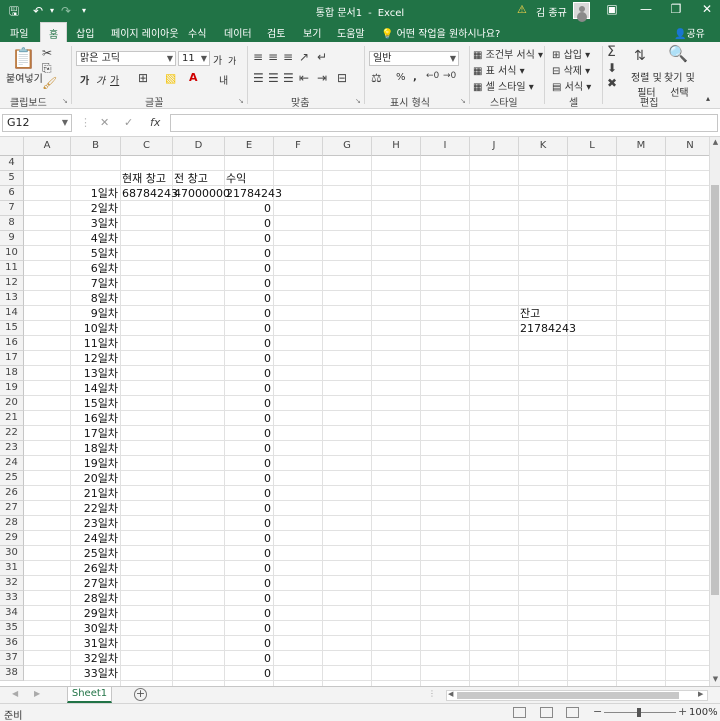 This screenshot has width=720, height=721. I want to click on horizontal-scroll-thumb, so click(568, 695).